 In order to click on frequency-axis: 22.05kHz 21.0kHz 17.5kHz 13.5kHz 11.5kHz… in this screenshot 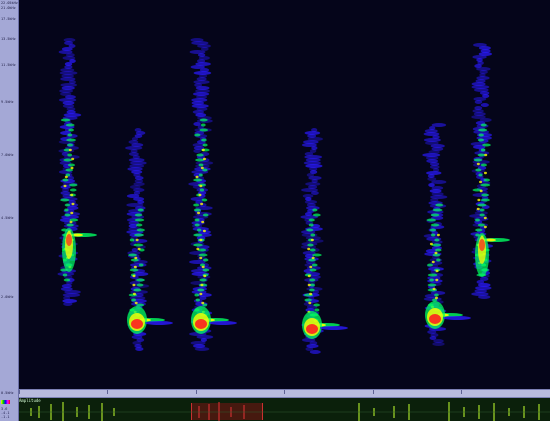, I will do `click(9, 199)`.